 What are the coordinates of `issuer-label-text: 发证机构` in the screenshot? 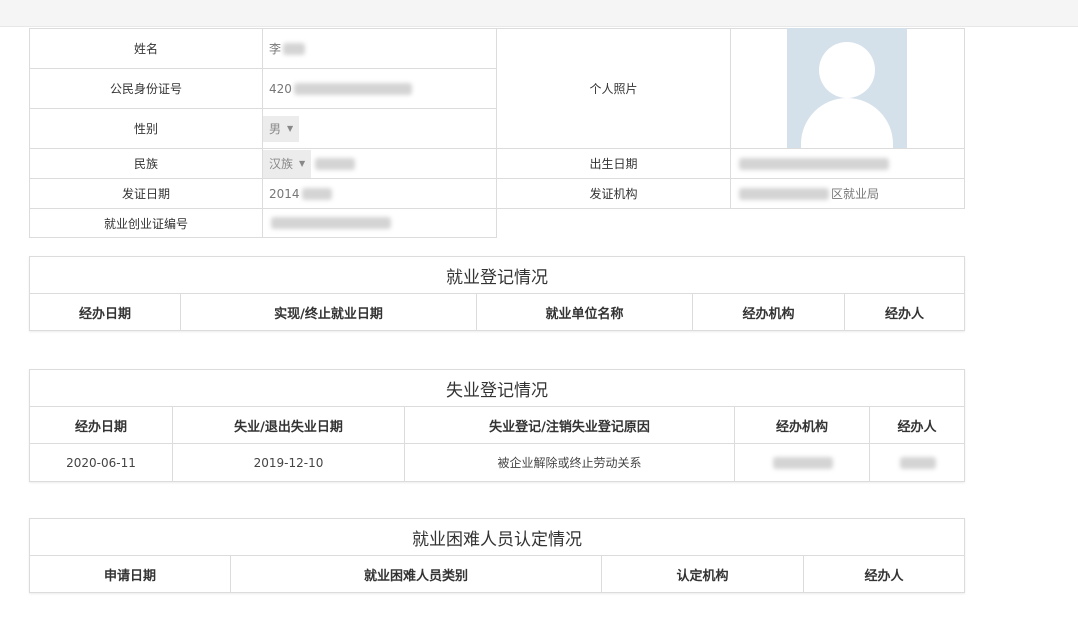 It's located at (613, 194).